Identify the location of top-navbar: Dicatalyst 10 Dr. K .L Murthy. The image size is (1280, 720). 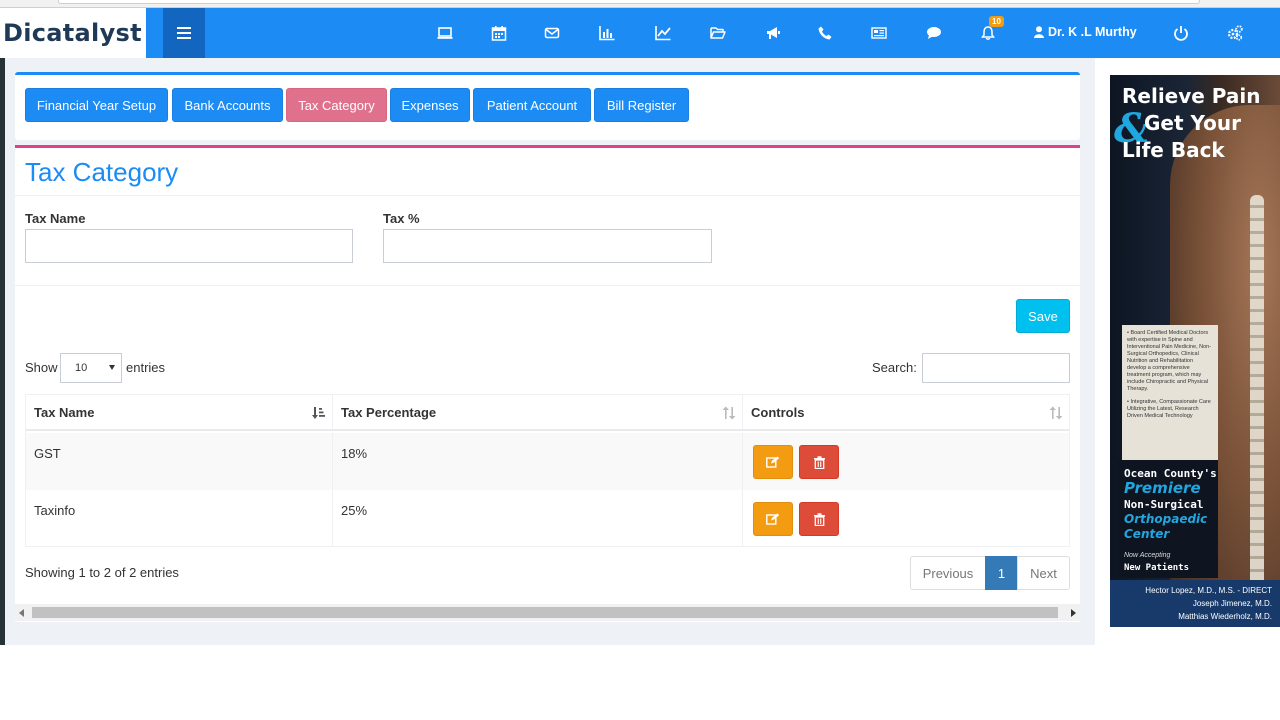
(640, 33).